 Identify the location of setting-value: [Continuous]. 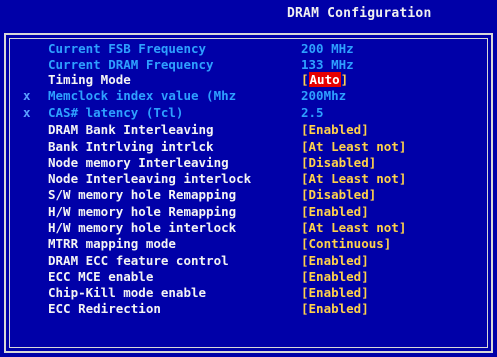
(346, 243).